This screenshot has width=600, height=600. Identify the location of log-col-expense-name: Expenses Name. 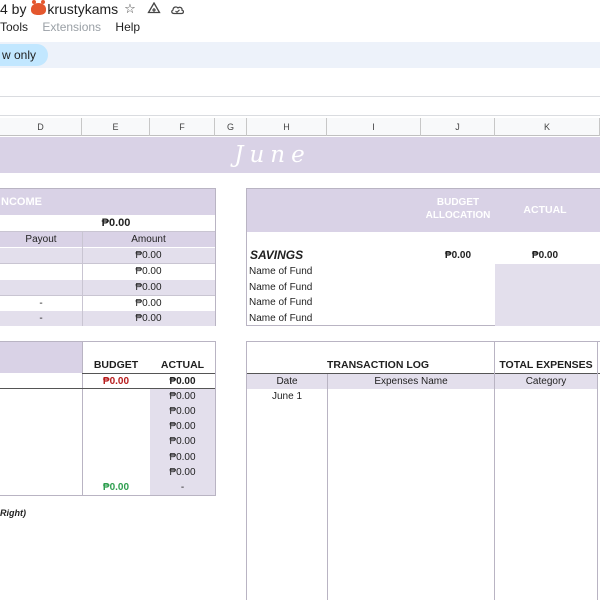
(411, 381).